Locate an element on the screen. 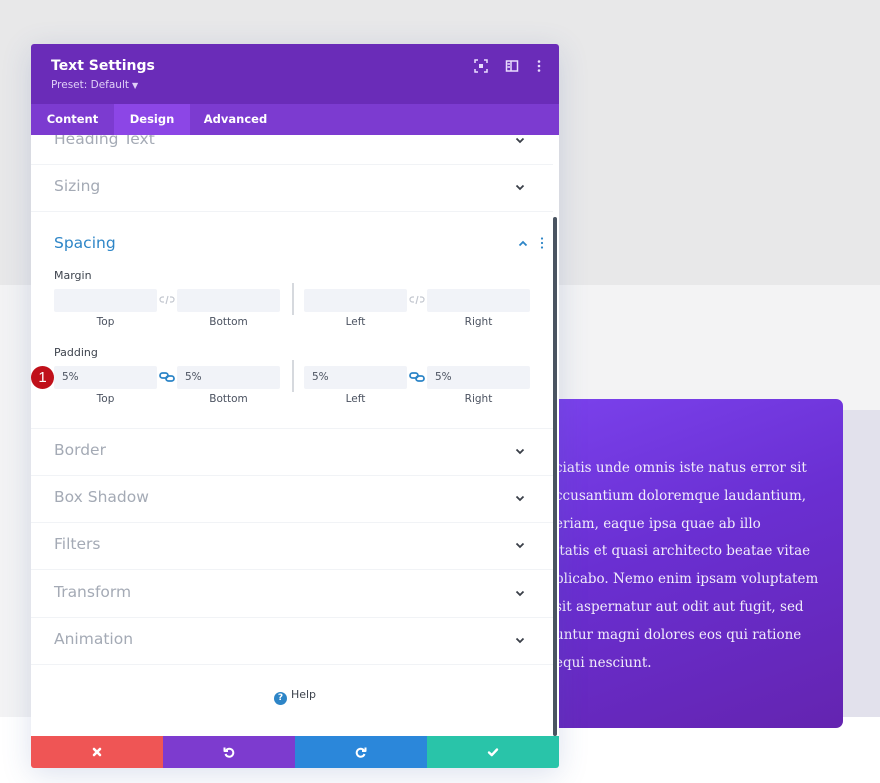 The height and width of the screenshot is (783, 880). cancel-button is located at coordinates (97, 752).